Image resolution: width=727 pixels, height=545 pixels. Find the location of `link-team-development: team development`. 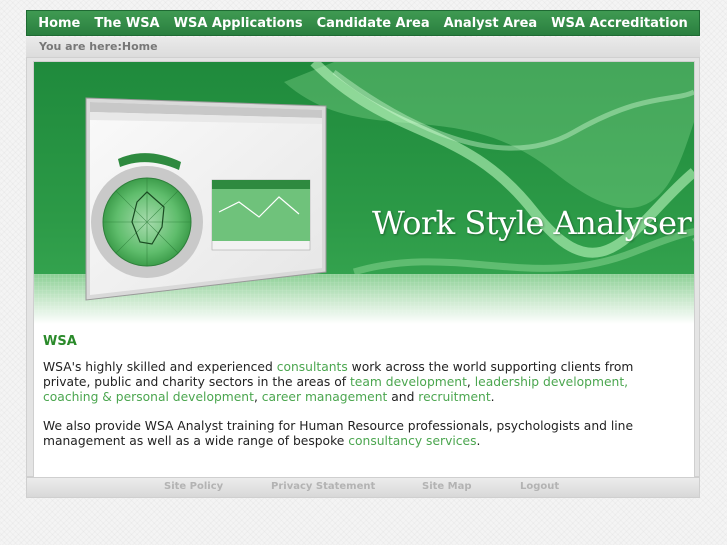

link-team-development: team development is located at coordinates (408, 382).